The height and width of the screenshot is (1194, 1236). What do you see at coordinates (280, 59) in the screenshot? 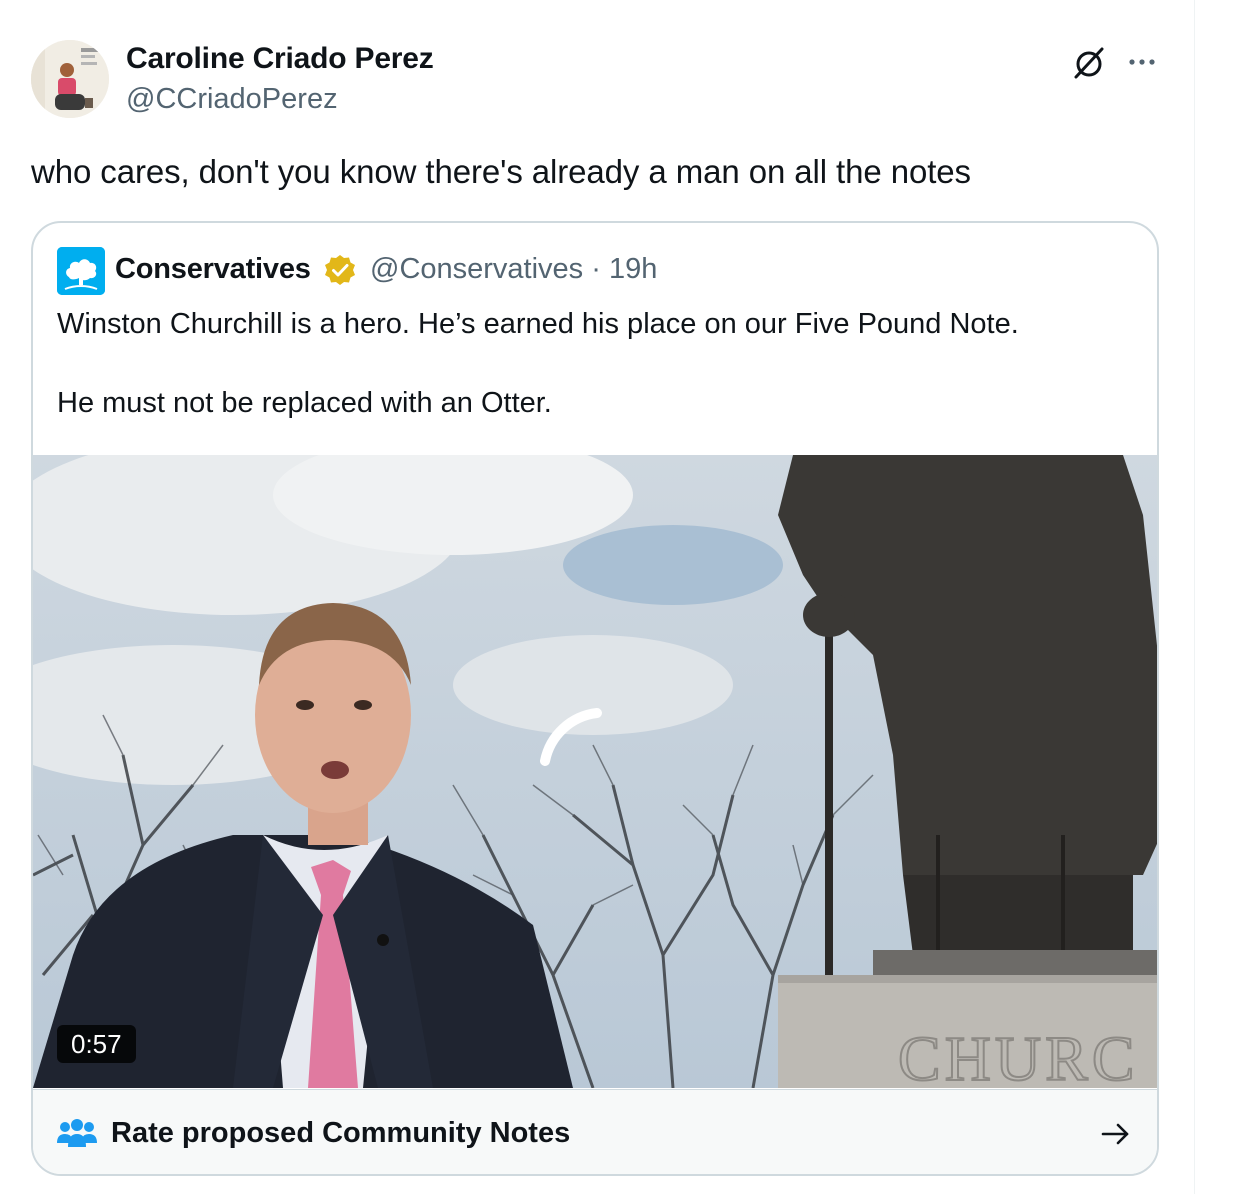
I see `author-name: Caroline Criado Perez` at bounding box center [280, 59].